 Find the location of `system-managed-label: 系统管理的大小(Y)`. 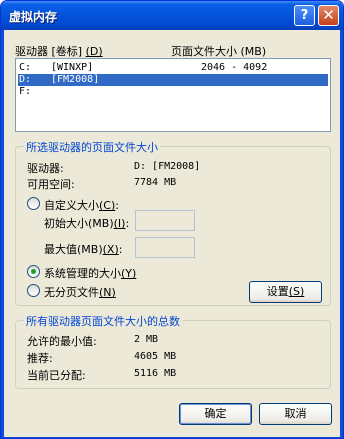

system-managed-label: 系统管理的大小(Y) is located at coordinates (90, 273).